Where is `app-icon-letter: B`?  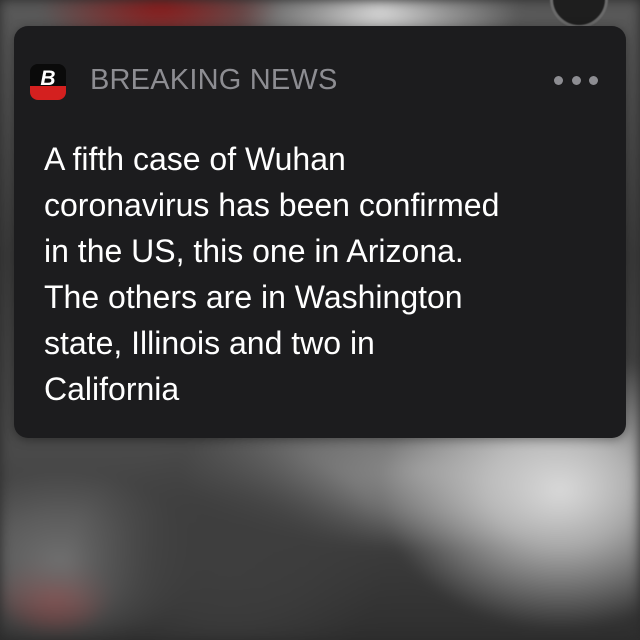
app-icon-letter: B is located at coordinates (48, 78).